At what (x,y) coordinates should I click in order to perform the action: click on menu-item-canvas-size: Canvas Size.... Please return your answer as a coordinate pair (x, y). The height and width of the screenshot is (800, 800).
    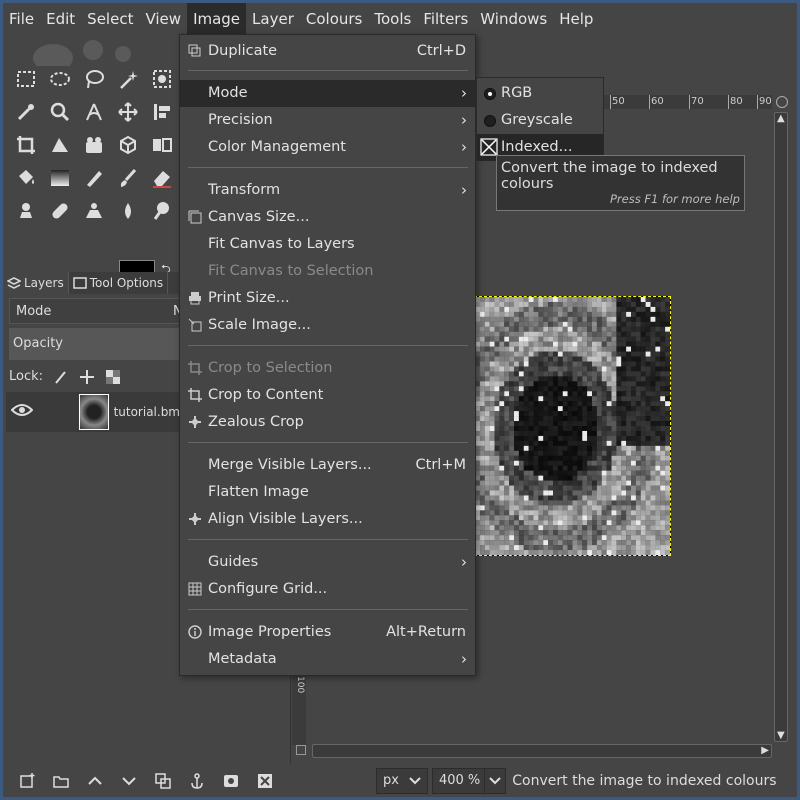
    Looking at the image, I should click on (327, 217).